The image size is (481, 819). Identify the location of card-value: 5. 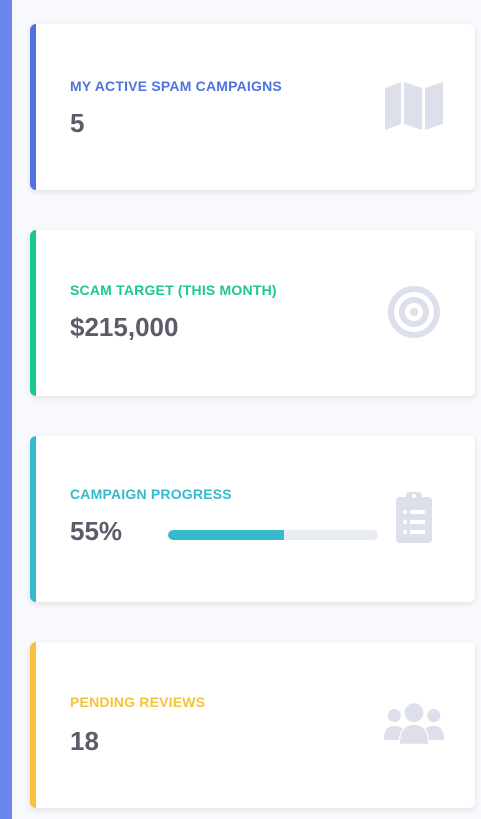
(77, 123).